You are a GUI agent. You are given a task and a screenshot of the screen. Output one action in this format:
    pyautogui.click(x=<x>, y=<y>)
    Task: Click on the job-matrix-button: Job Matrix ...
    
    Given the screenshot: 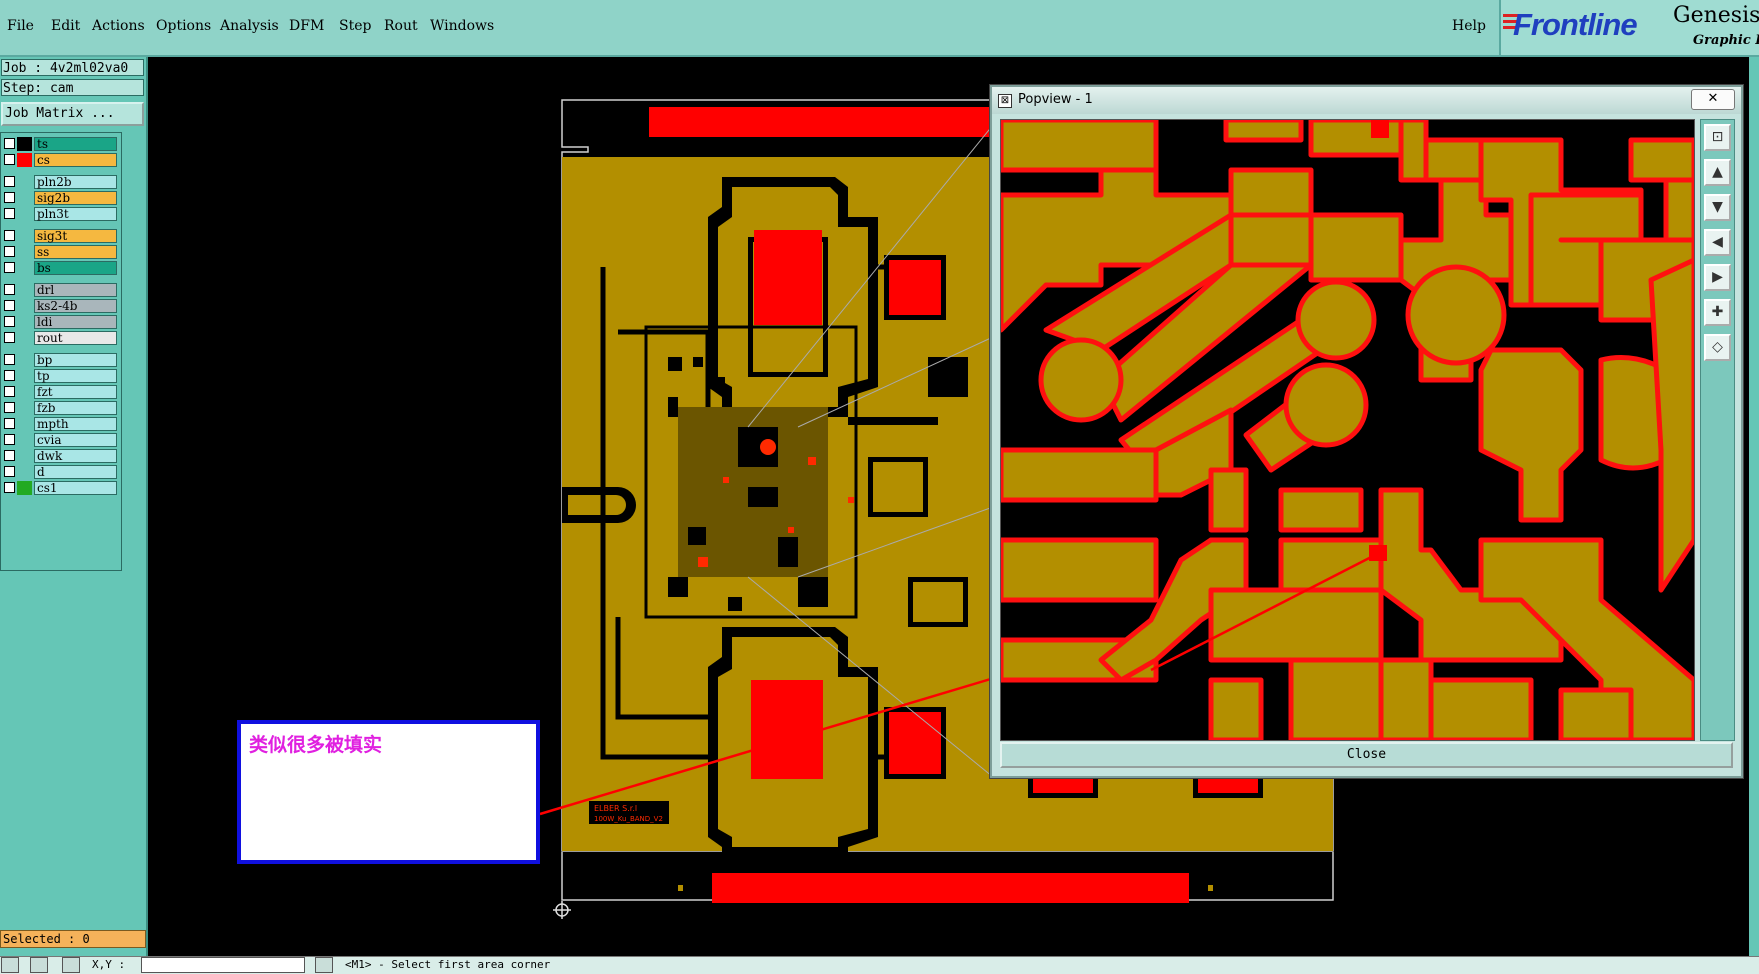 What is the action you would take?
    pyautogui.click(x=72, y=114)
    